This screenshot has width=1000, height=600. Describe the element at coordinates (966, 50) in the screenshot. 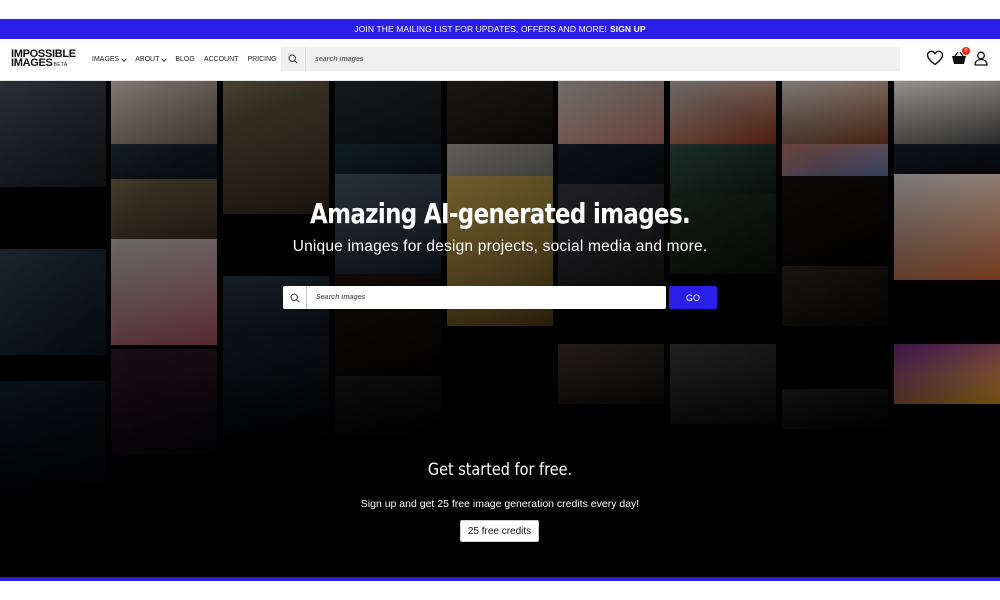

I see `cart-count-badge: 0` at that location.